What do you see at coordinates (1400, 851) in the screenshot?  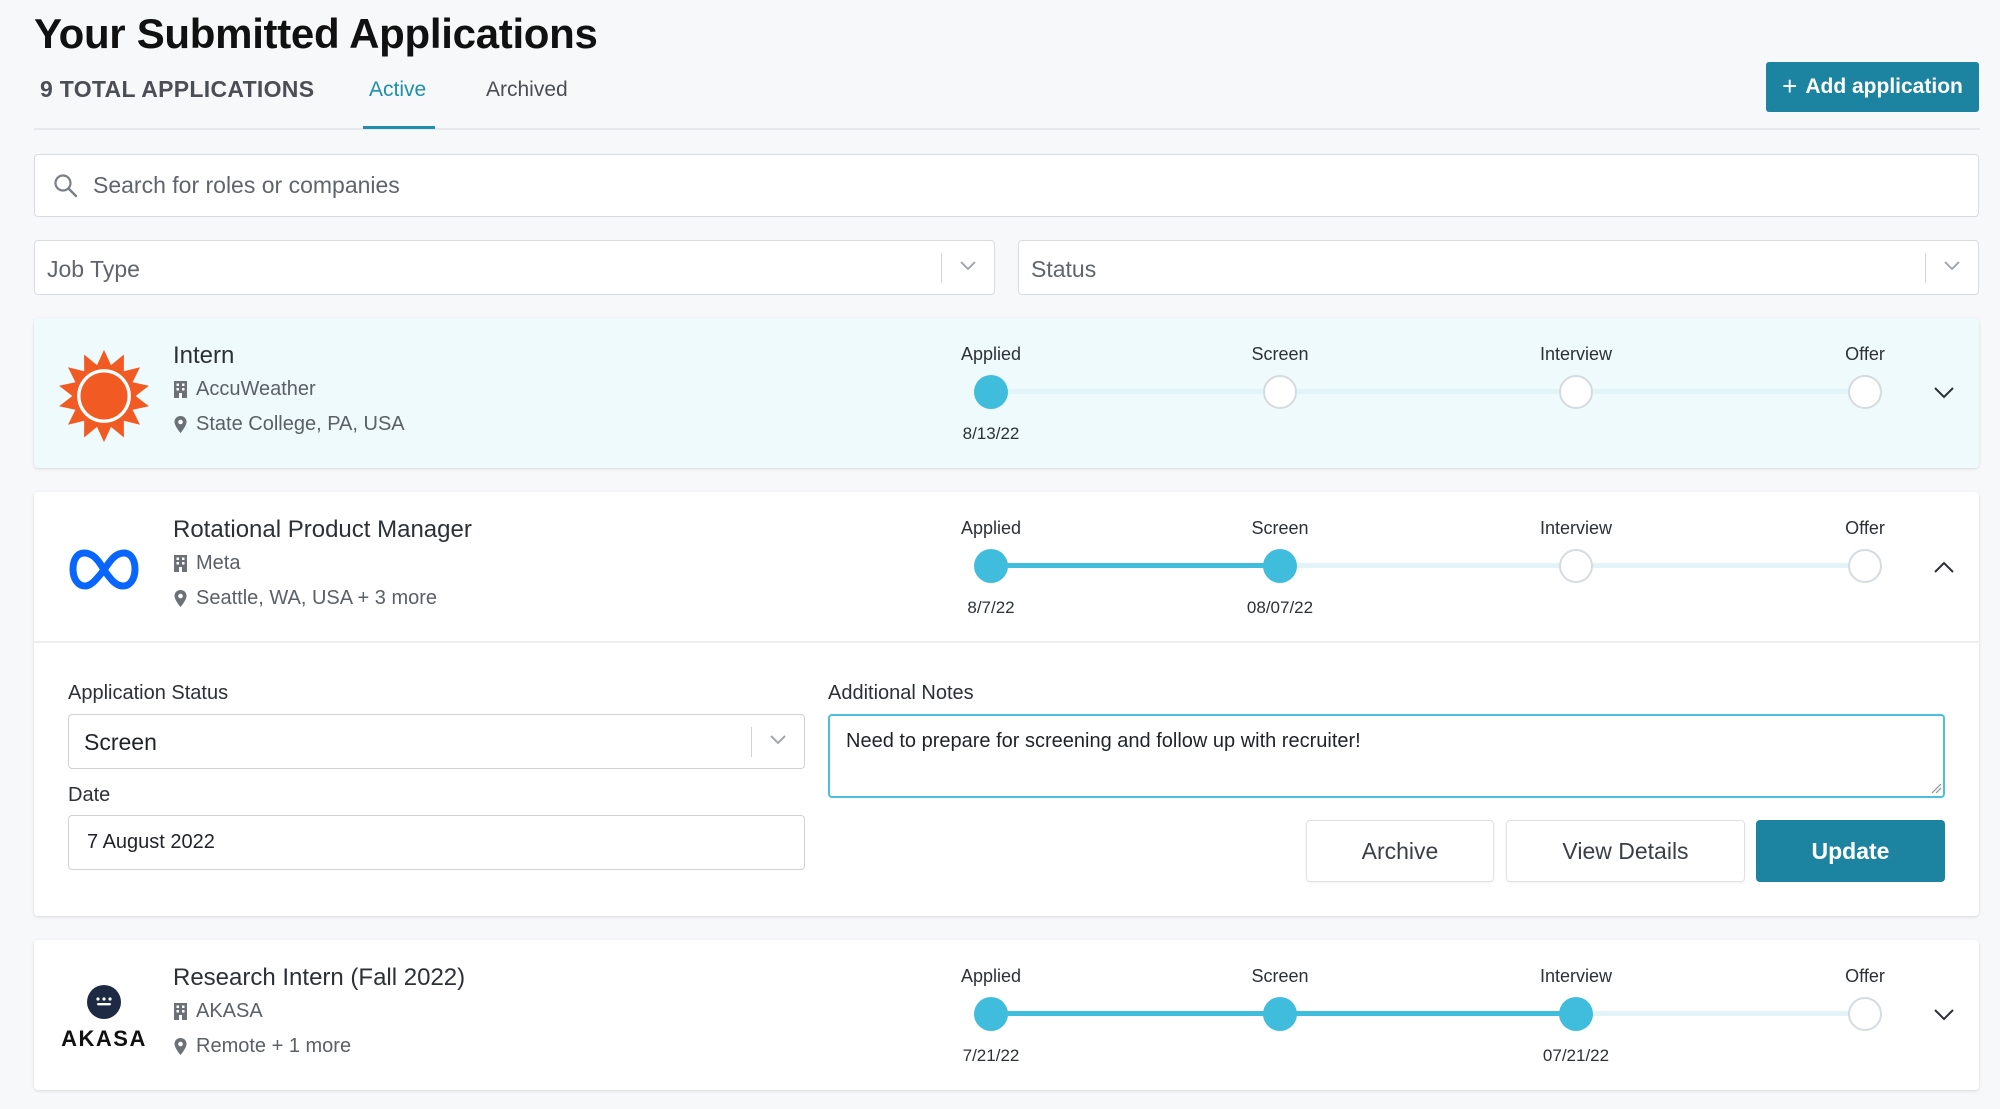 I see `archive-button: Archive` at bounding box center [1400, 851].